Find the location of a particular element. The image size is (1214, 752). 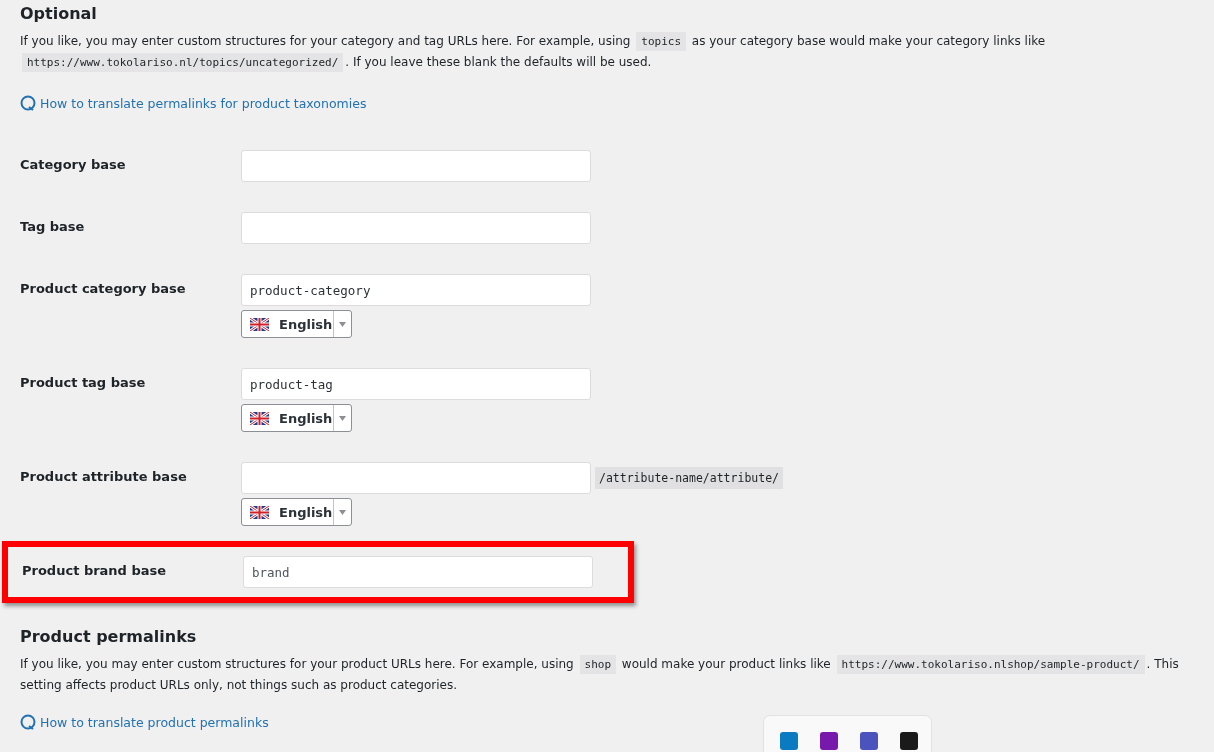

field-label: Product attribute base is located at coordinates (104, 477).